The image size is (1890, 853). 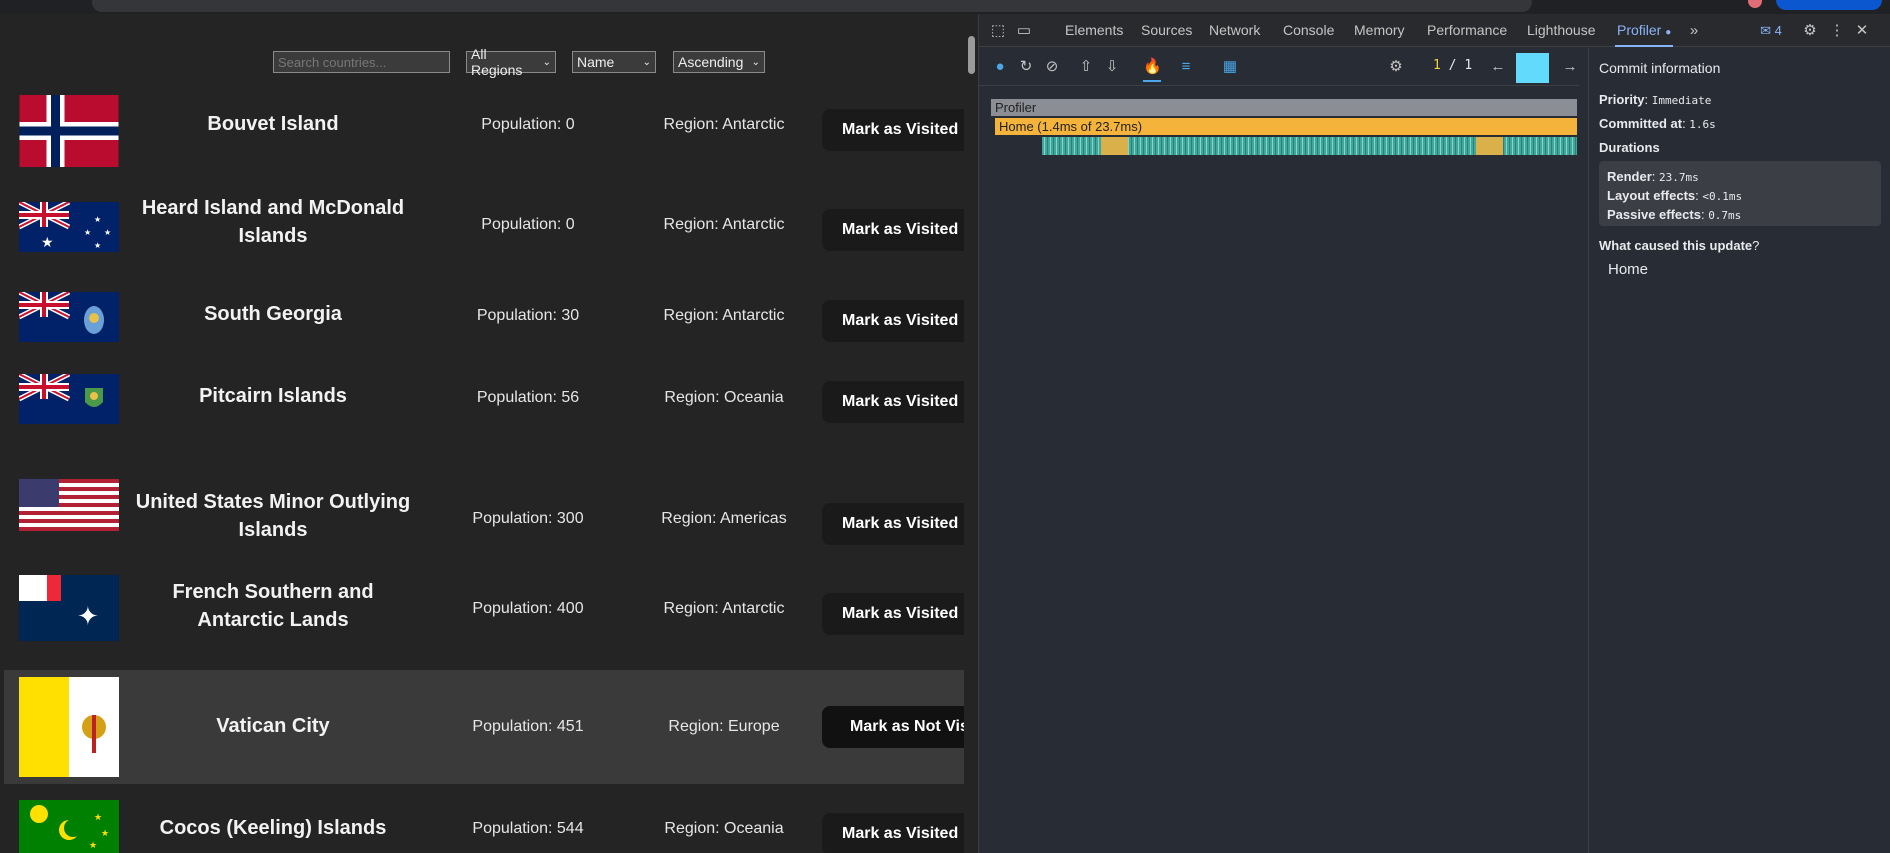 I want to click on flag-vatican, so click(x=69, y=727).